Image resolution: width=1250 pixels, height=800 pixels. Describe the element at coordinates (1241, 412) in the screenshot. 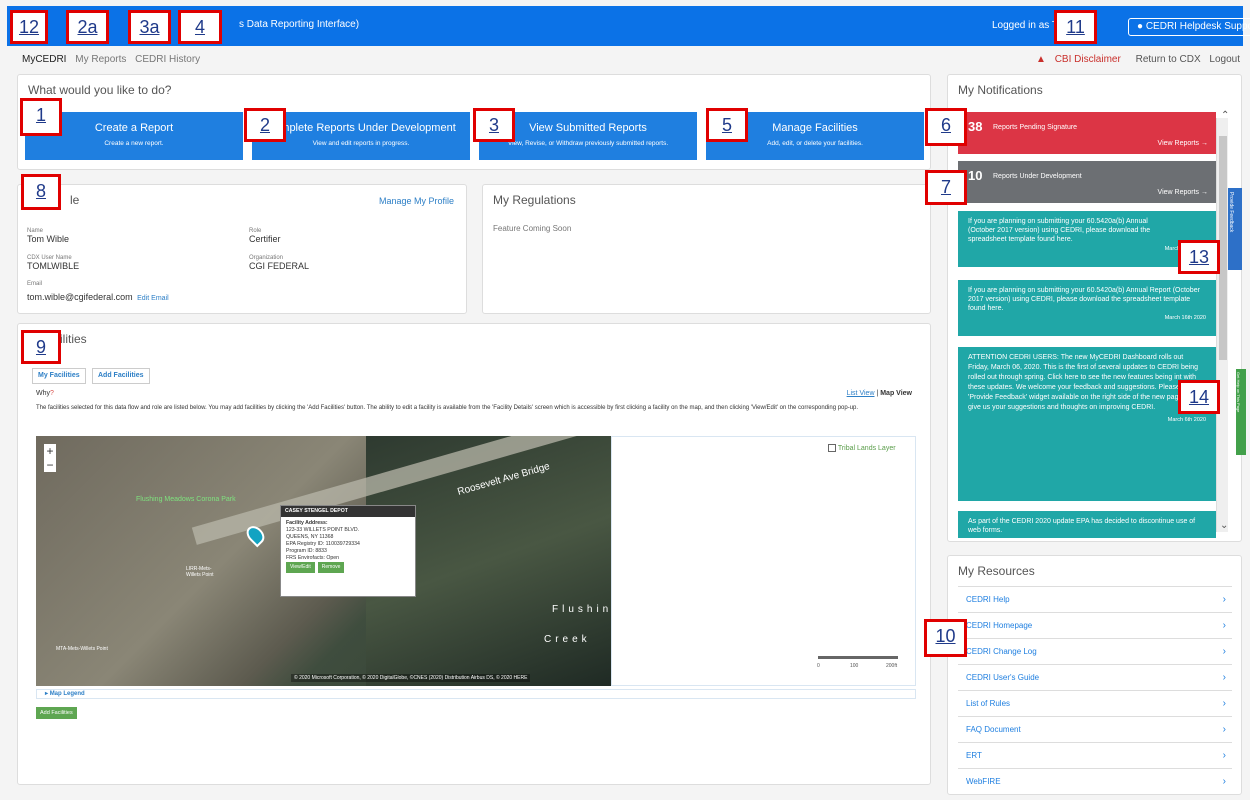

I see `get-help-tab: Get Help on This Page` at that location.